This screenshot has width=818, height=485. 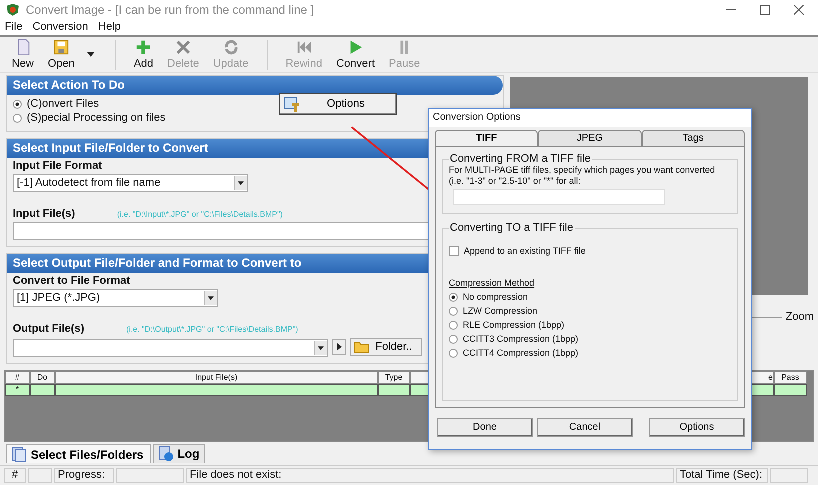 What do you see at coordinates (485, 427) in the screenshot?
I see `dialog-button: Done` at bounding box center [485, 427].